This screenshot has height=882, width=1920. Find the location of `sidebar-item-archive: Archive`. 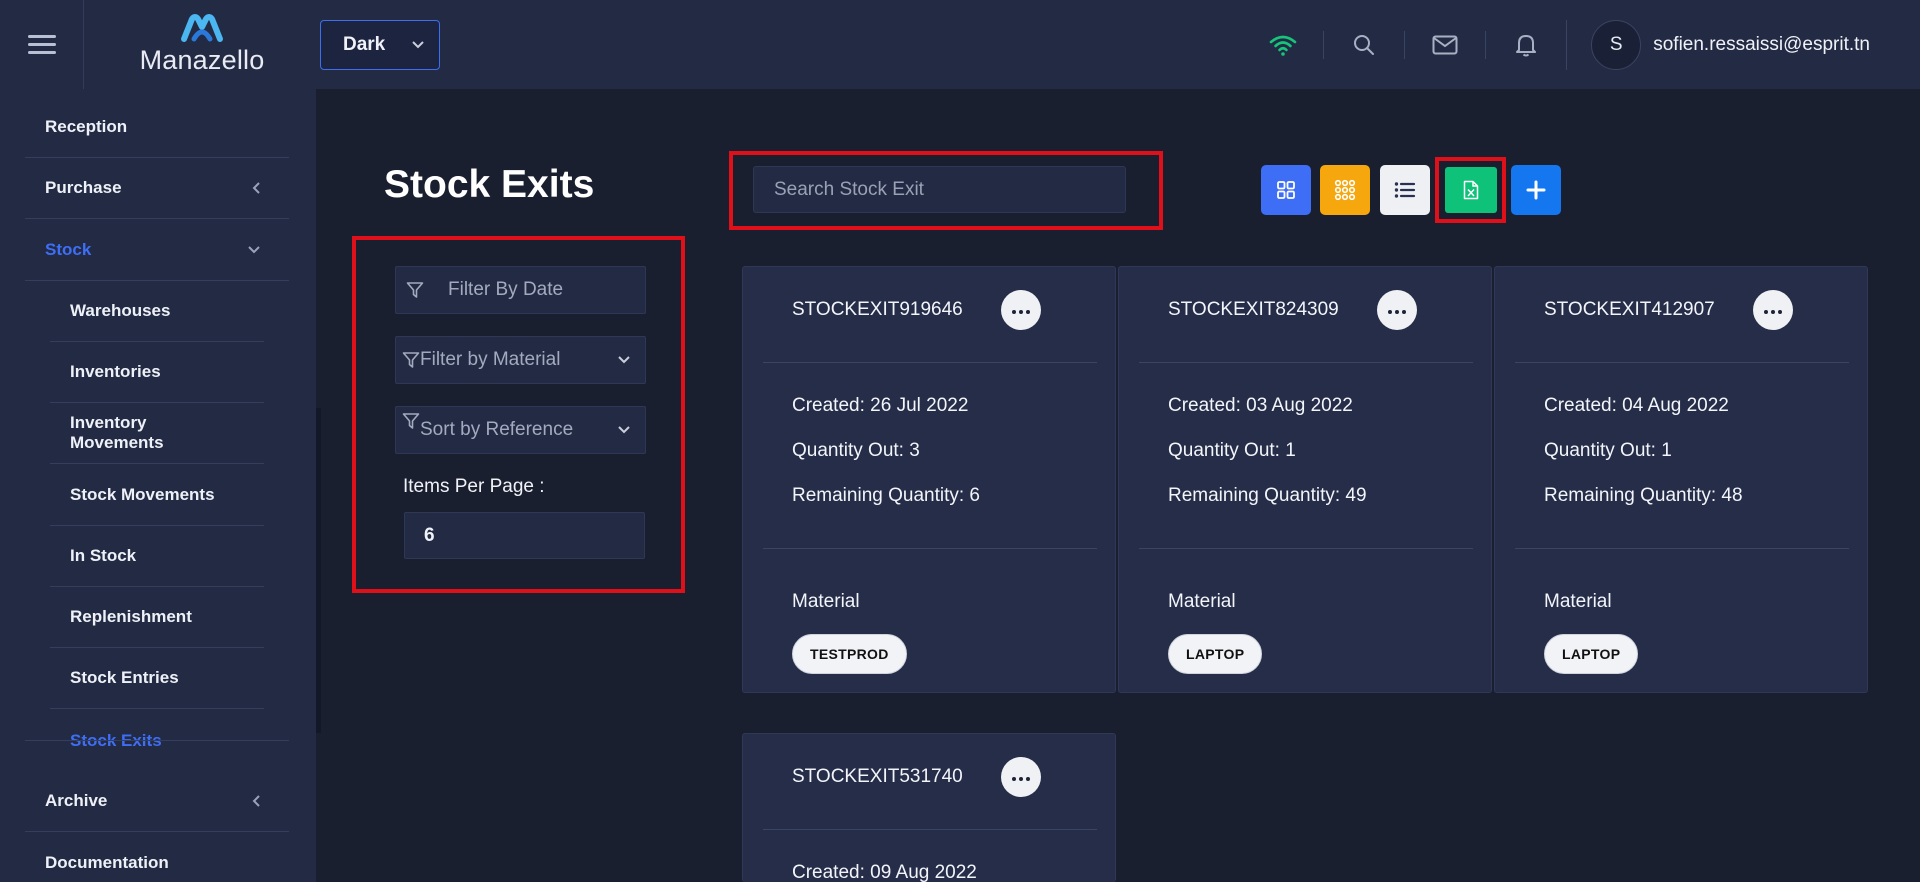

sidebar-item-archive: Archive is located at coordinates (157, 801).